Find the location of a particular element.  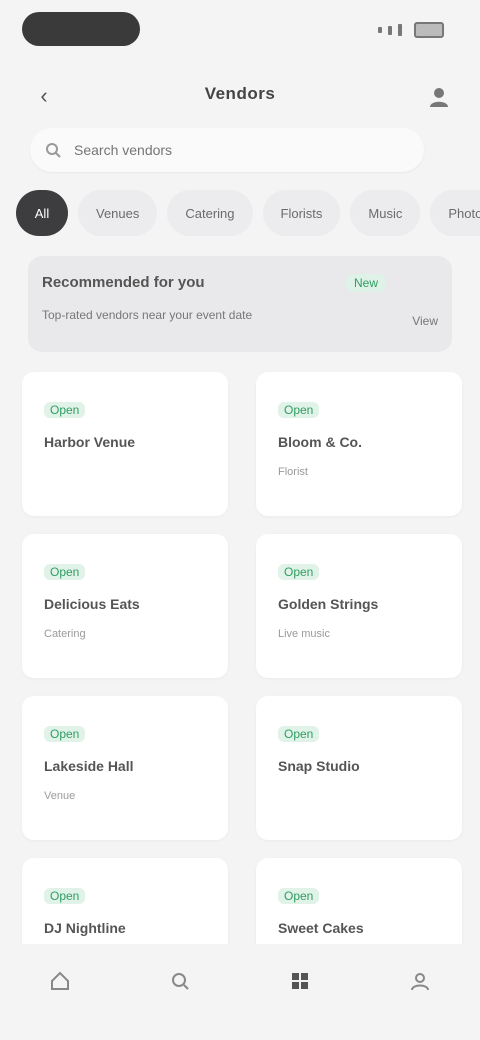

chip-all: All is located at coordinates (42, 213).